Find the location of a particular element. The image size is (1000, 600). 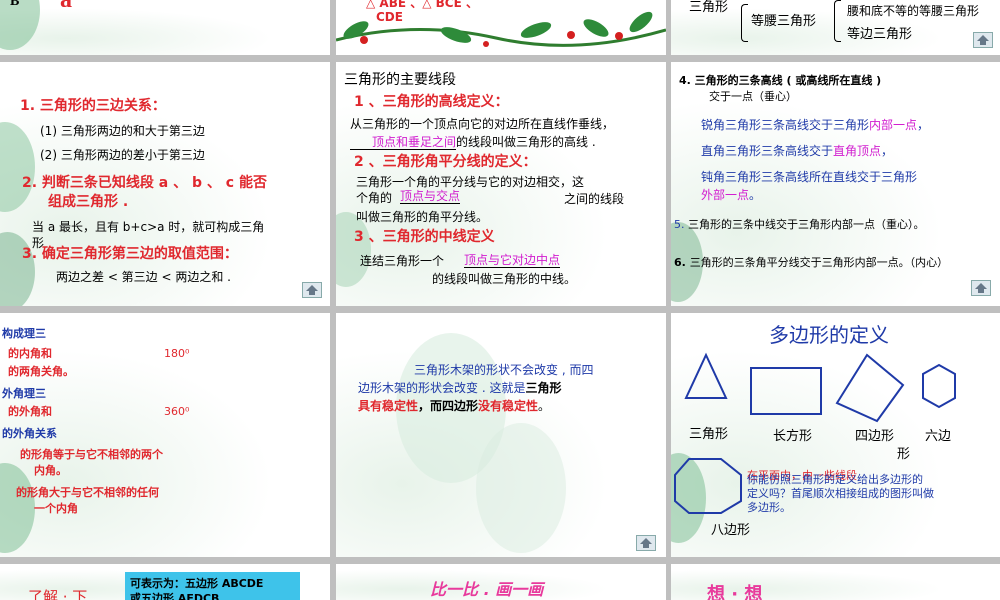

hexagon-label: 六边 is located at coordinates (938, 436).